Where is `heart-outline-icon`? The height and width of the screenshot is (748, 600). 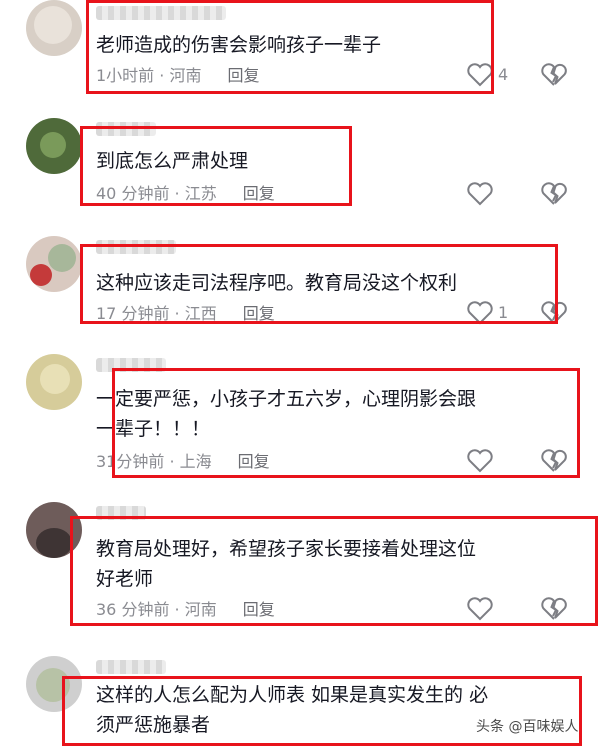 heart-outline-icon is located at coordinates (480, 194).